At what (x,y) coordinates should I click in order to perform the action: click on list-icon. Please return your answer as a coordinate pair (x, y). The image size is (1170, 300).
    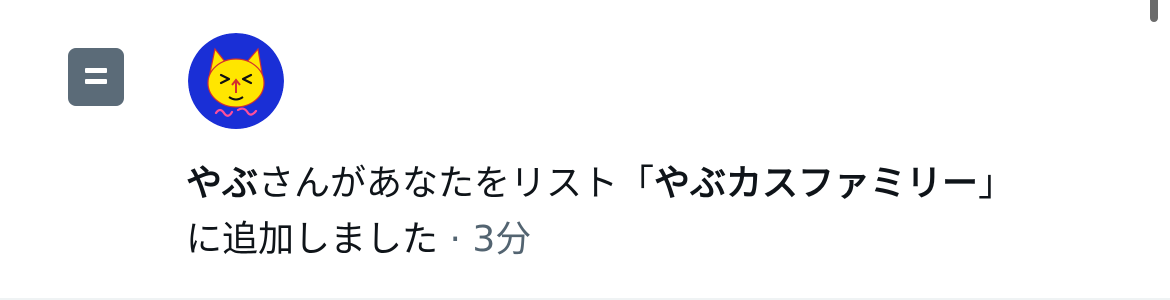
    Looking at the image, I should click on (96, 77).